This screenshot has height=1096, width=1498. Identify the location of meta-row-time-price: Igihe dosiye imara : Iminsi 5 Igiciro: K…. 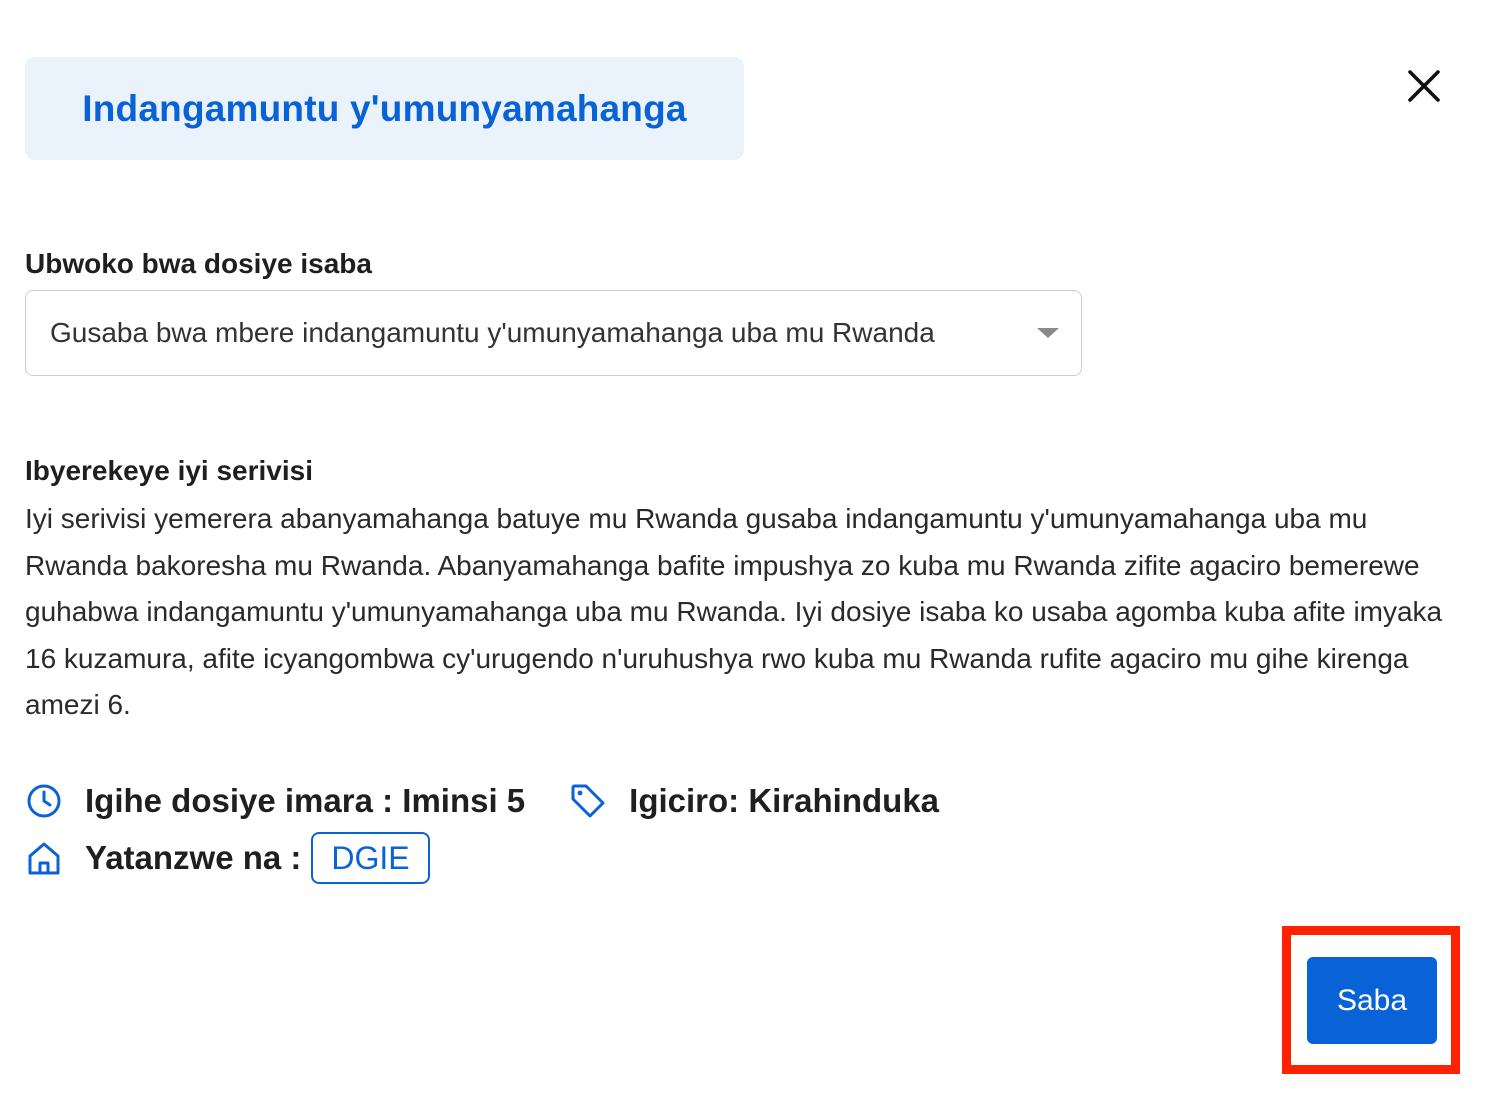
(482, 801).